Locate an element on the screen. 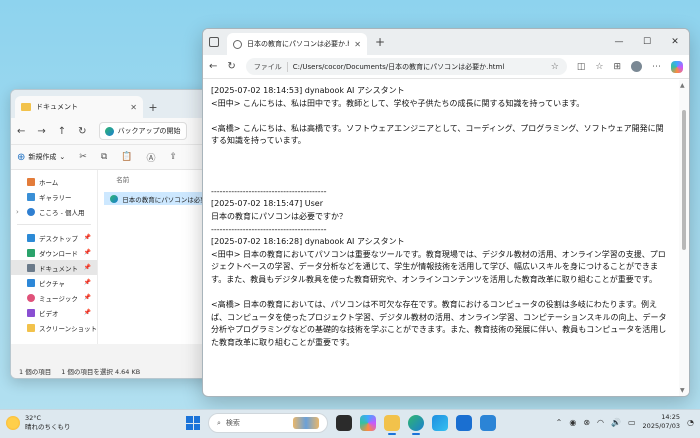  sidebar-item-gallery: ギャラリー is located at coordinates (54, 196).